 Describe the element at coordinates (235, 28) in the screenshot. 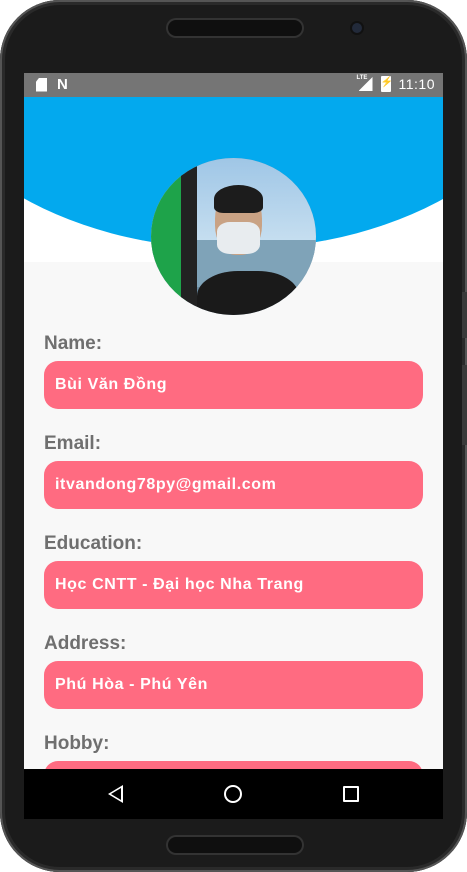

I see `top-speaker` at that location.